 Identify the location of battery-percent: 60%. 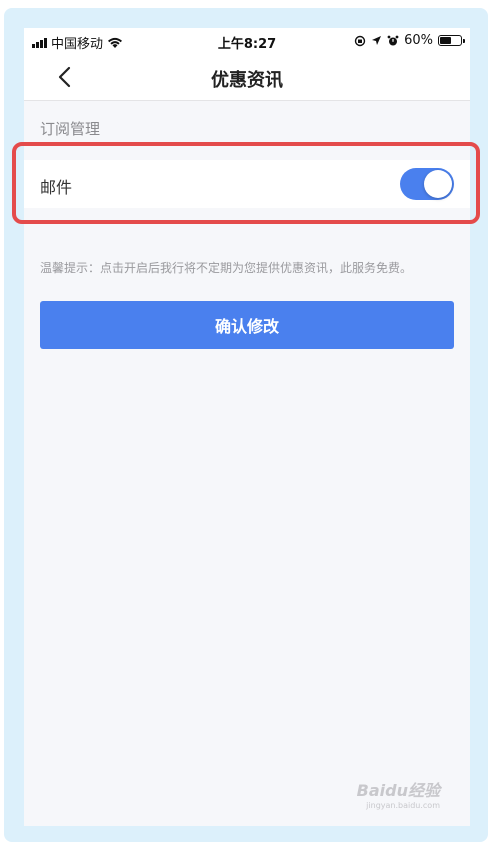
(418, 40).